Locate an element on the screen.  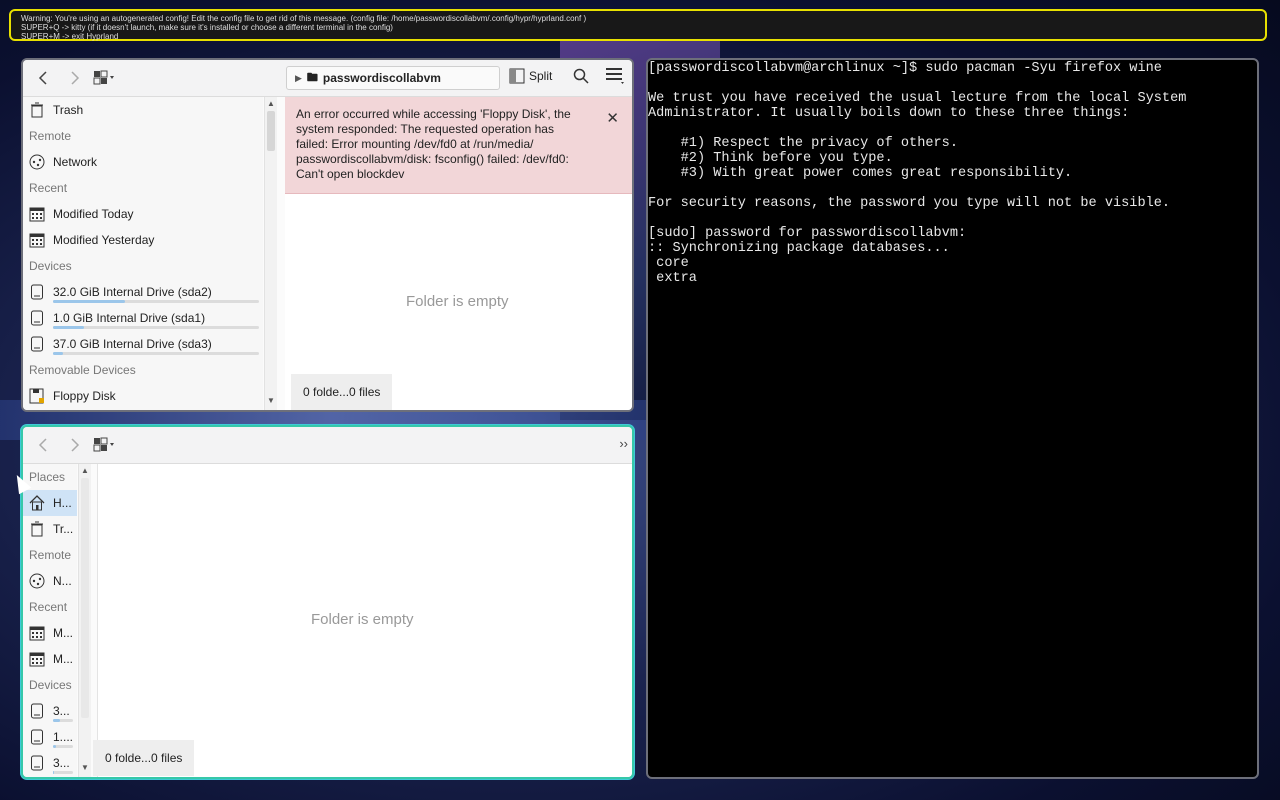
terminal-line: extra is located at coordinates (672, 278).